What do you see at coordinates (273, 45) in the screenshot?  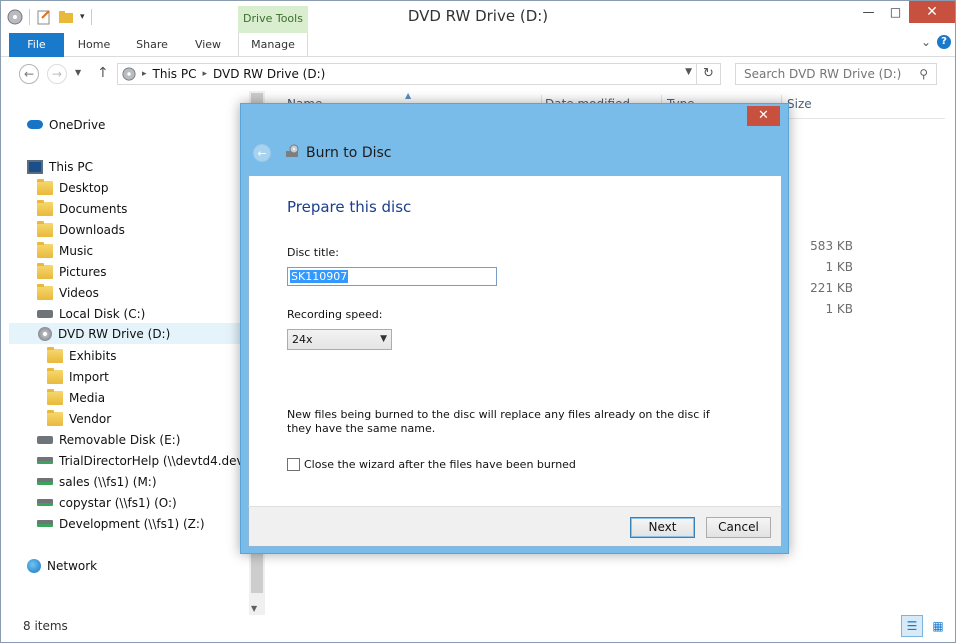 I see `tab-manage: Manage` at bounding box center [273, 45].